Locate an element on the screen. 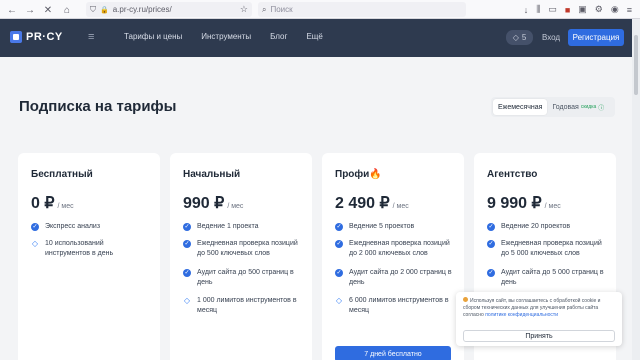 Image resolution: width=640 pixels, height=360 pixels. browser-search-input: ⌕ Поиск is located at coordinates (362, 9).